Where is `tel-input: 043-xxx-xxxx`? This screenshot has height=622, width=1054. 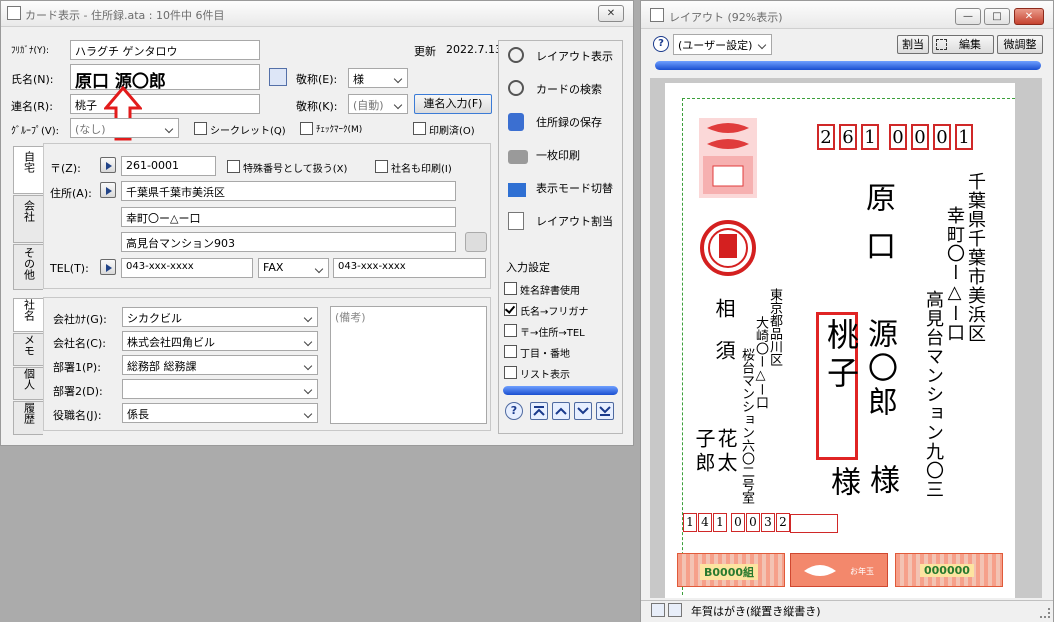
tel-input: 043-xxx-xxxx is located at coordinates (187, 268).